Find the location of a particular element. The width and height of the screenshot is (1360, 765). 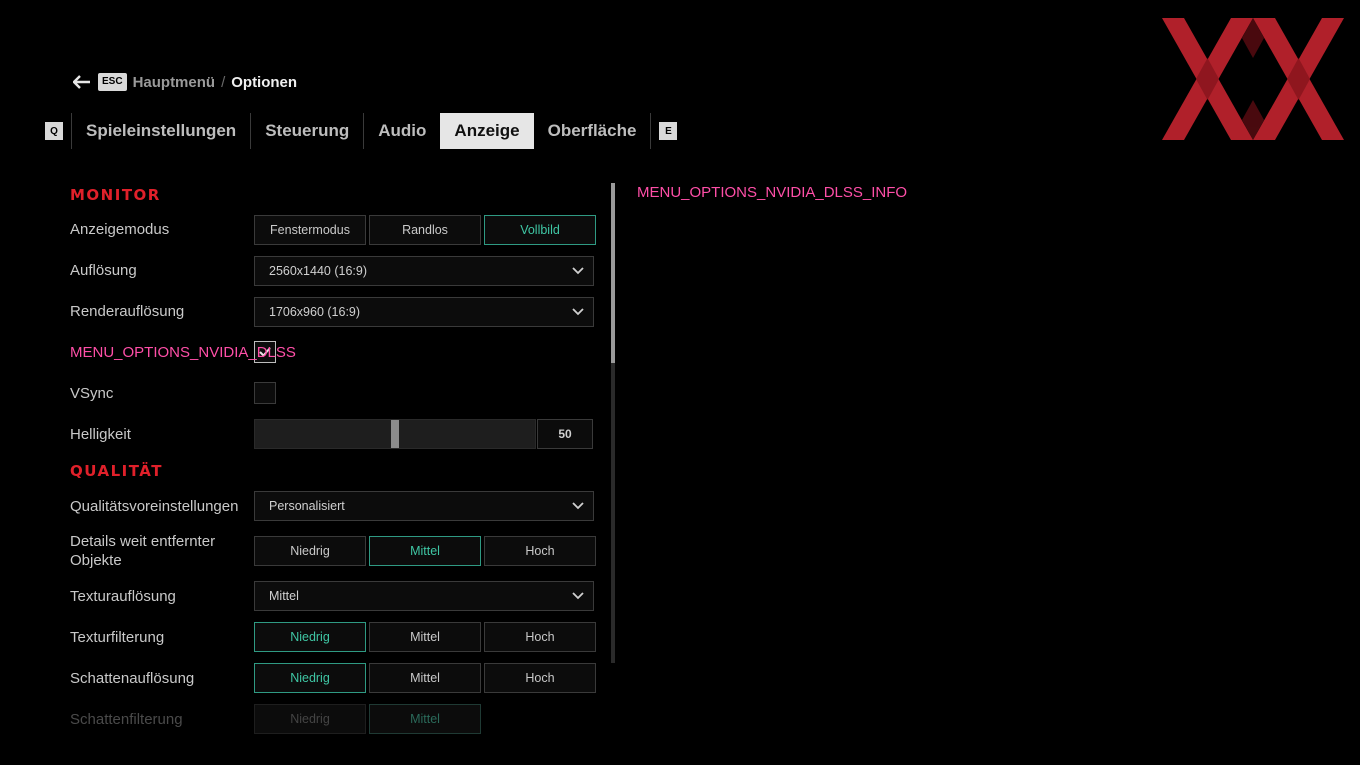

settings-scrollbar-thumb is located at coordinates (613, 273).